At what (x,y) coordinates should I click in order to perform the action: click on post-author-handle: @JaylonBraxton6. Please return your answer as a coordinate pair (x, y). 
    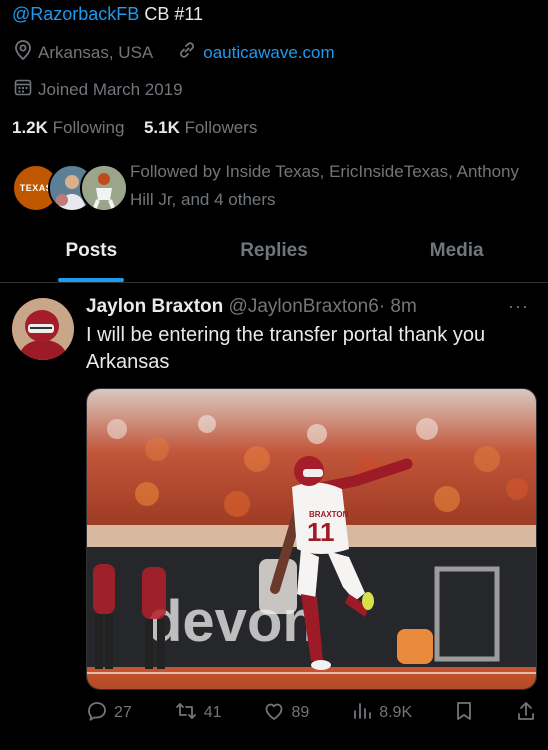
    Looking at the image, I should click on (304, 306).